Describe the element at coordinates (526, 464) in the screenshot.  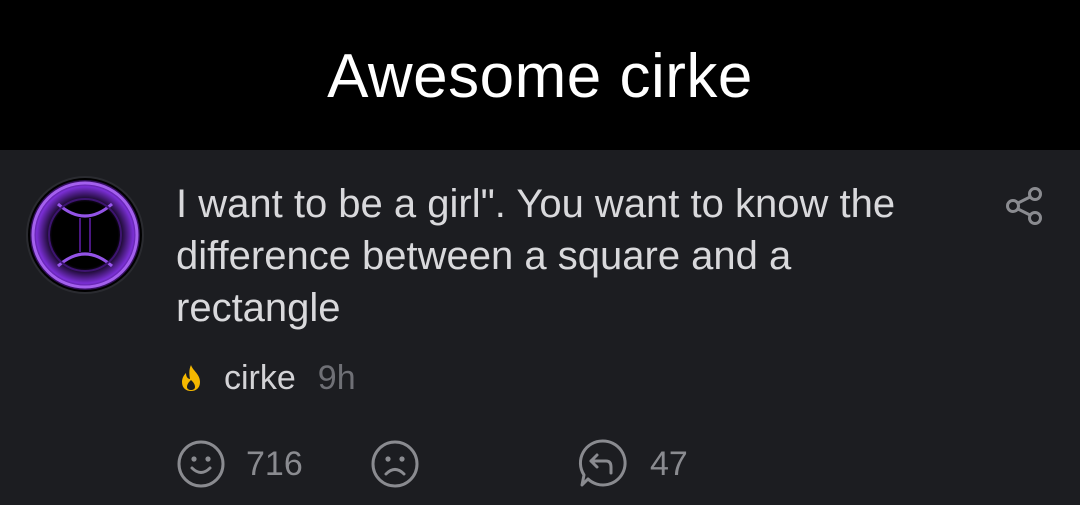
I see `action-bar: 716 47` at that location.